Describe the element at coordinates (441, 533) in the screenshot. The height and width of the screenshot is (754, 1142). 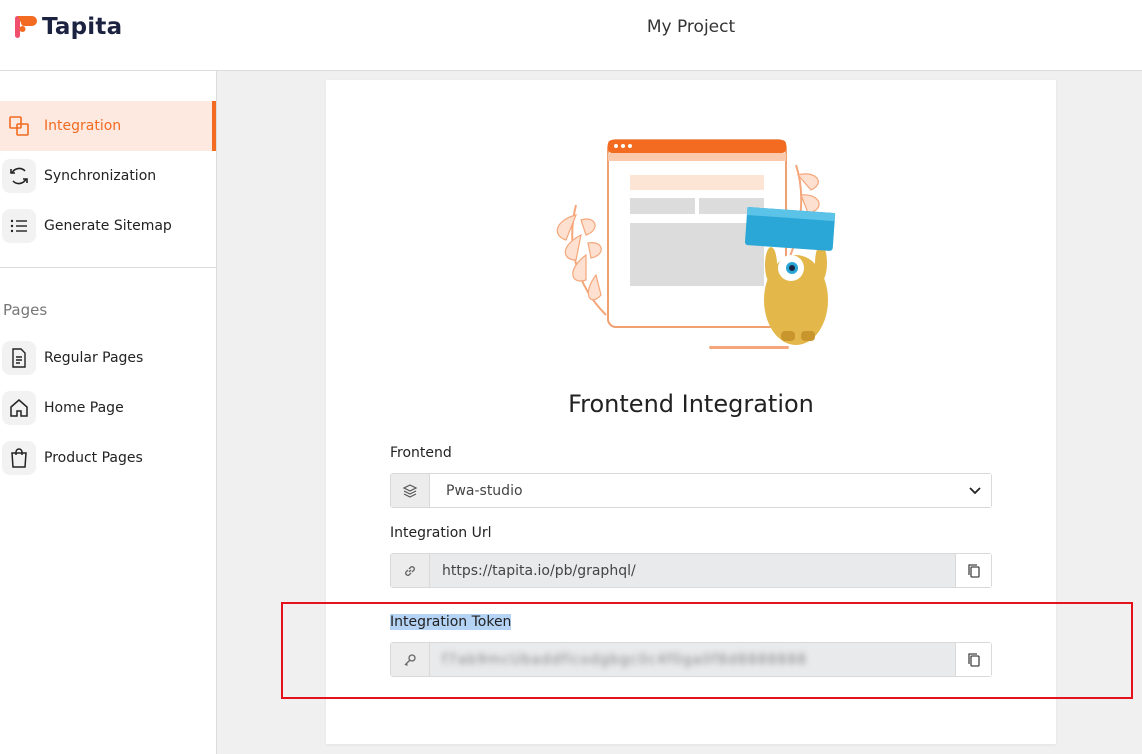
I see `integration-url-label: Integration Url` at that location.